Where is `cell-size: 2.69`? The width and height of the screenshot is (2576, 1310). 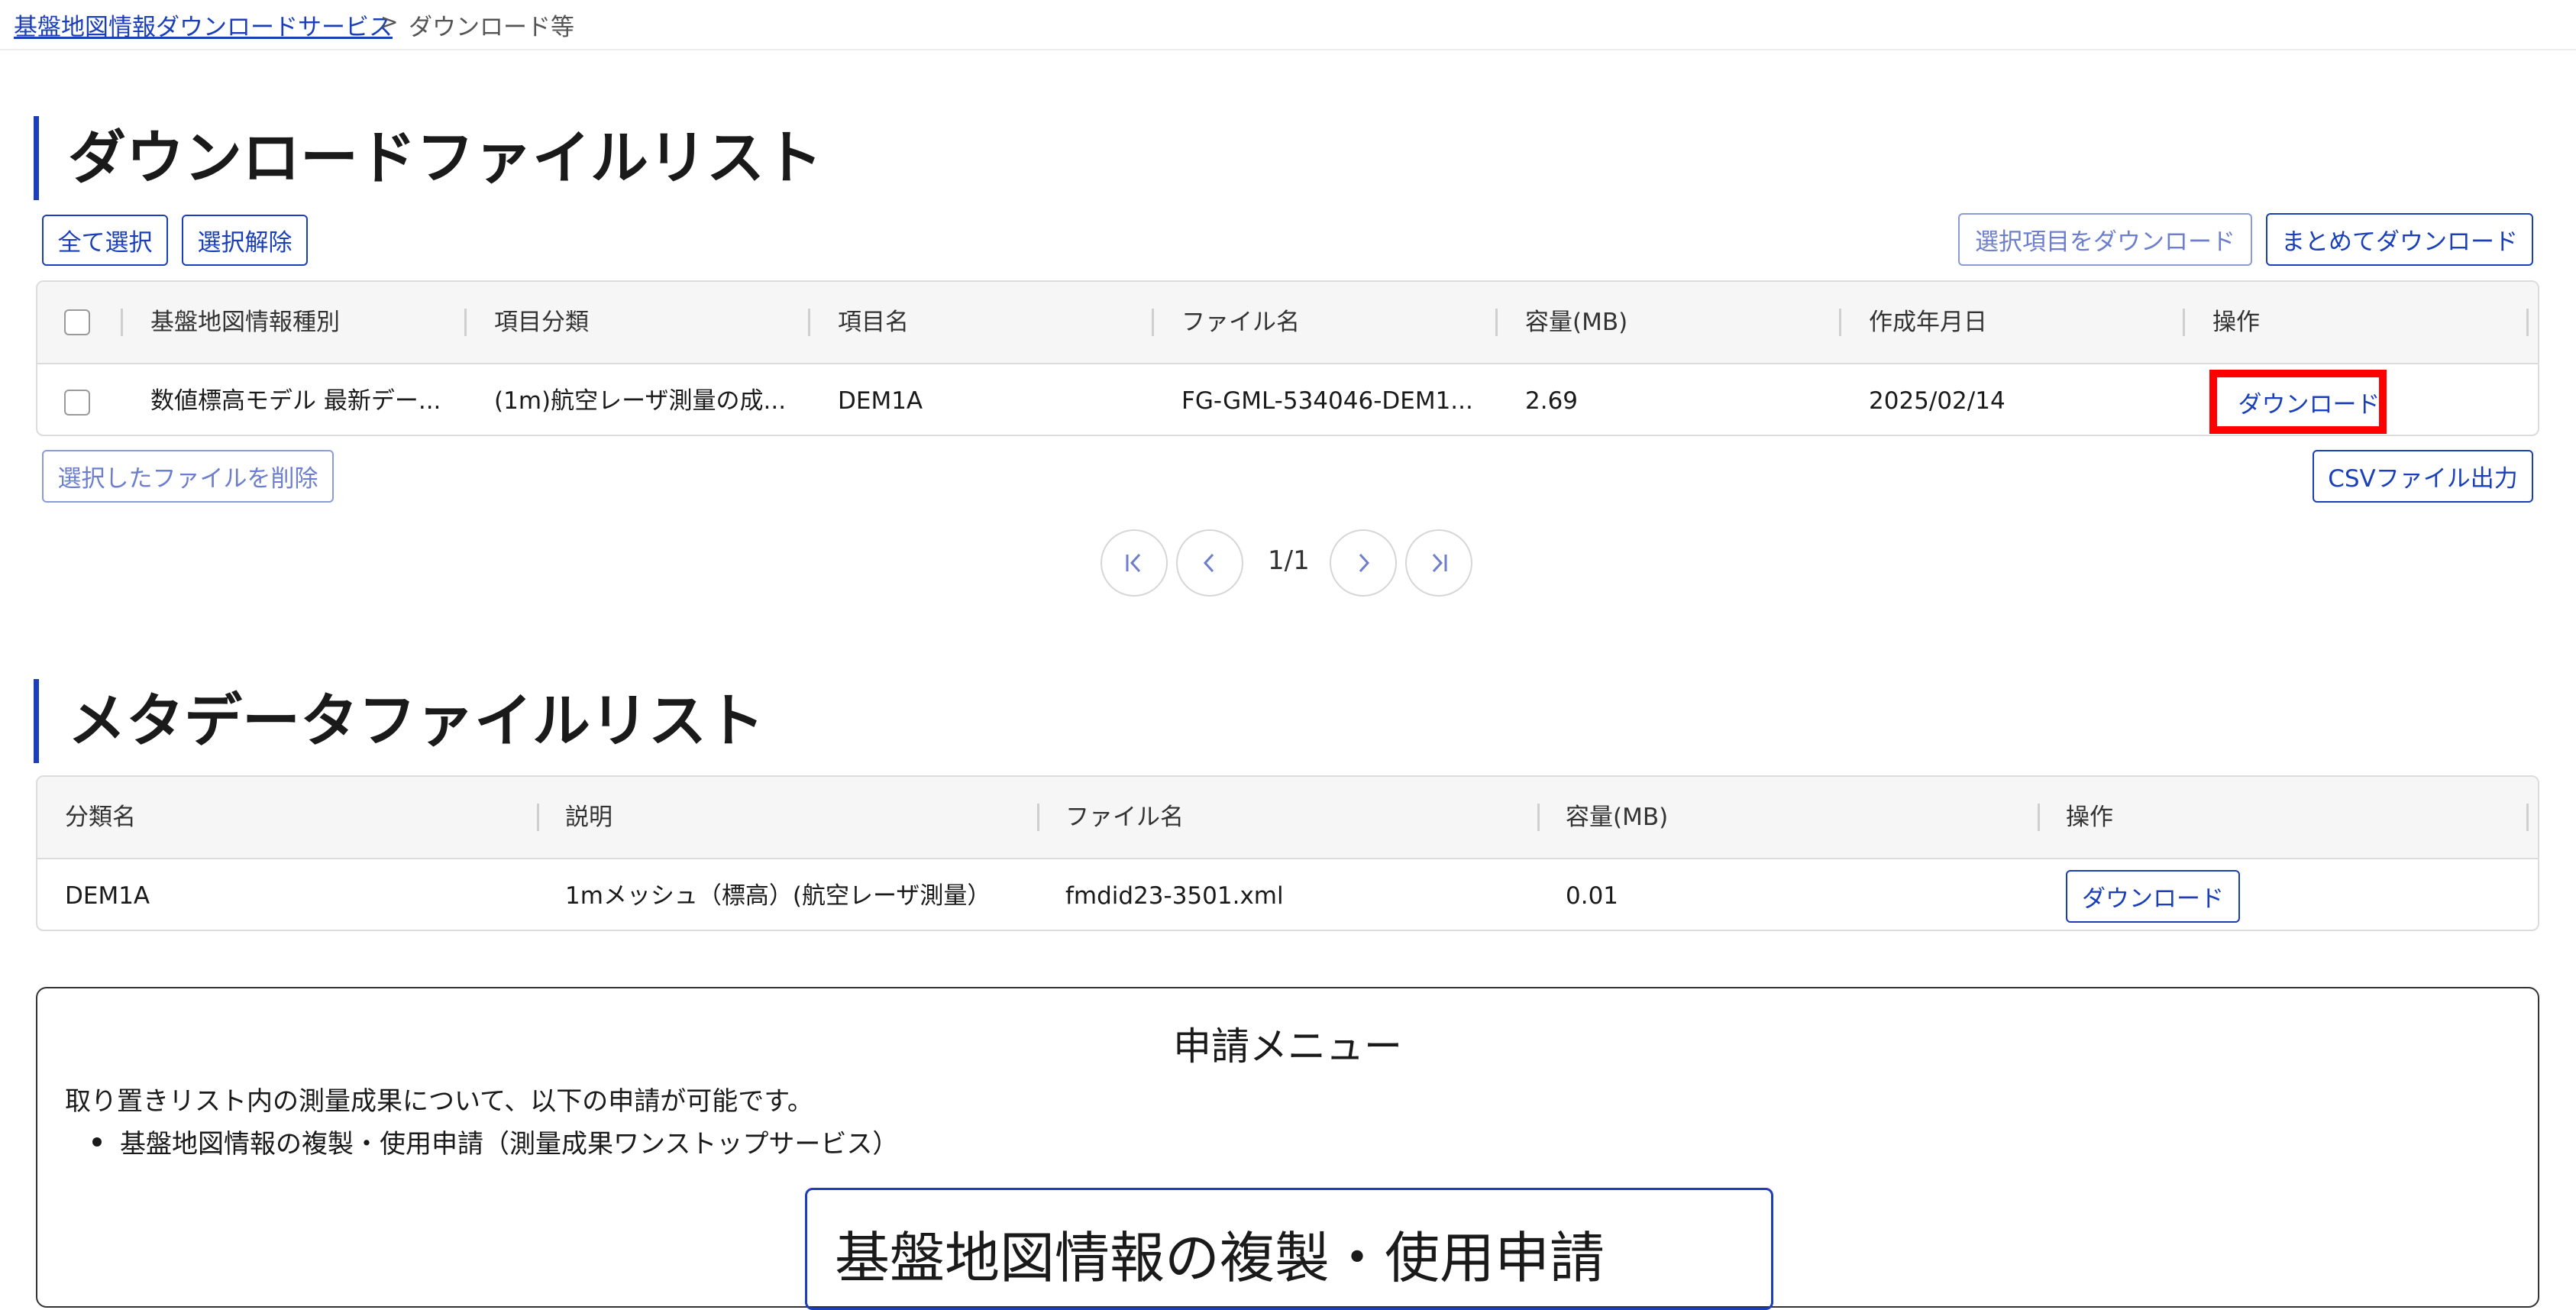 cell-size: 2.69 is located at coordinates (1552, 401).